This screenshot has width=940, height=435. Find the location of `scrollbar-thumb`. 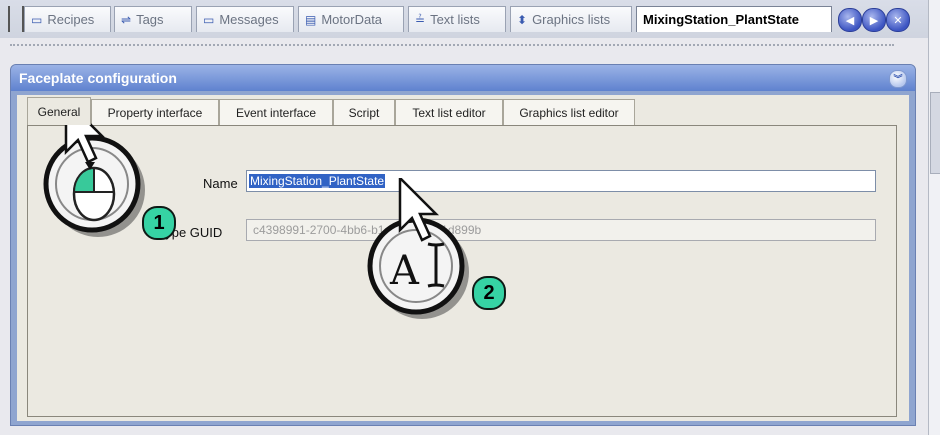

scrollbar-thumb is located at coordinates (935, 133).